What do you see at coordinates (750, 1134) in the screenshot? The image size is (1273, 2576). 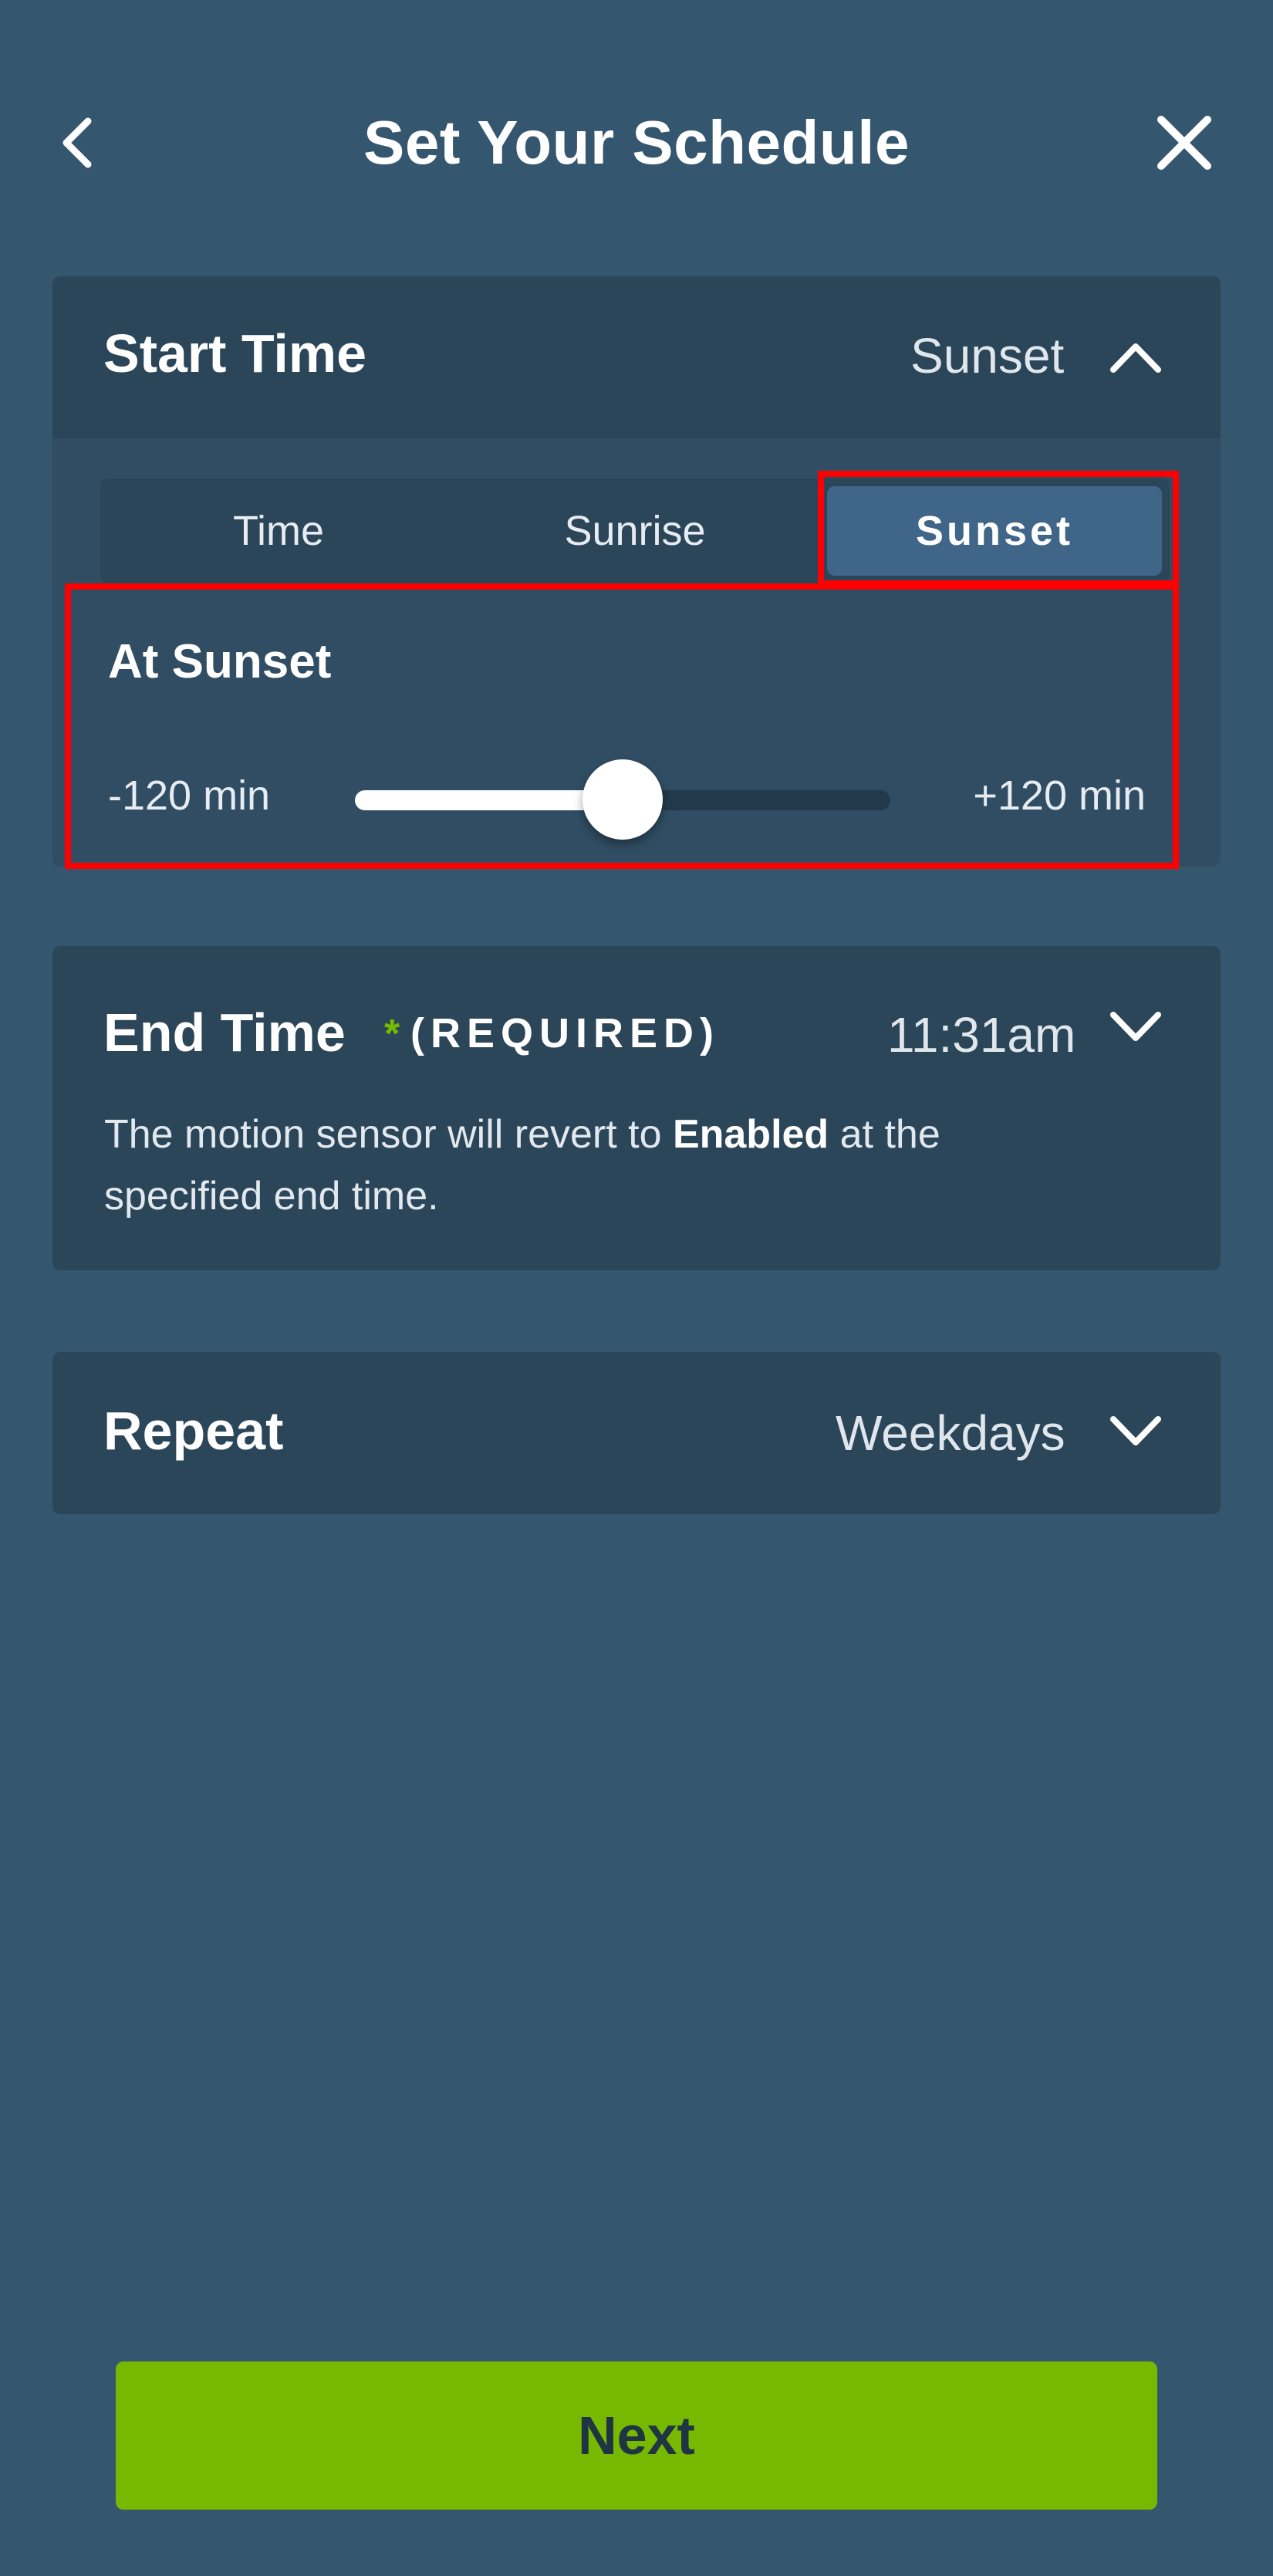 I see `end-desc-emphasis: Enabled` at bounding box center [750, 1134].